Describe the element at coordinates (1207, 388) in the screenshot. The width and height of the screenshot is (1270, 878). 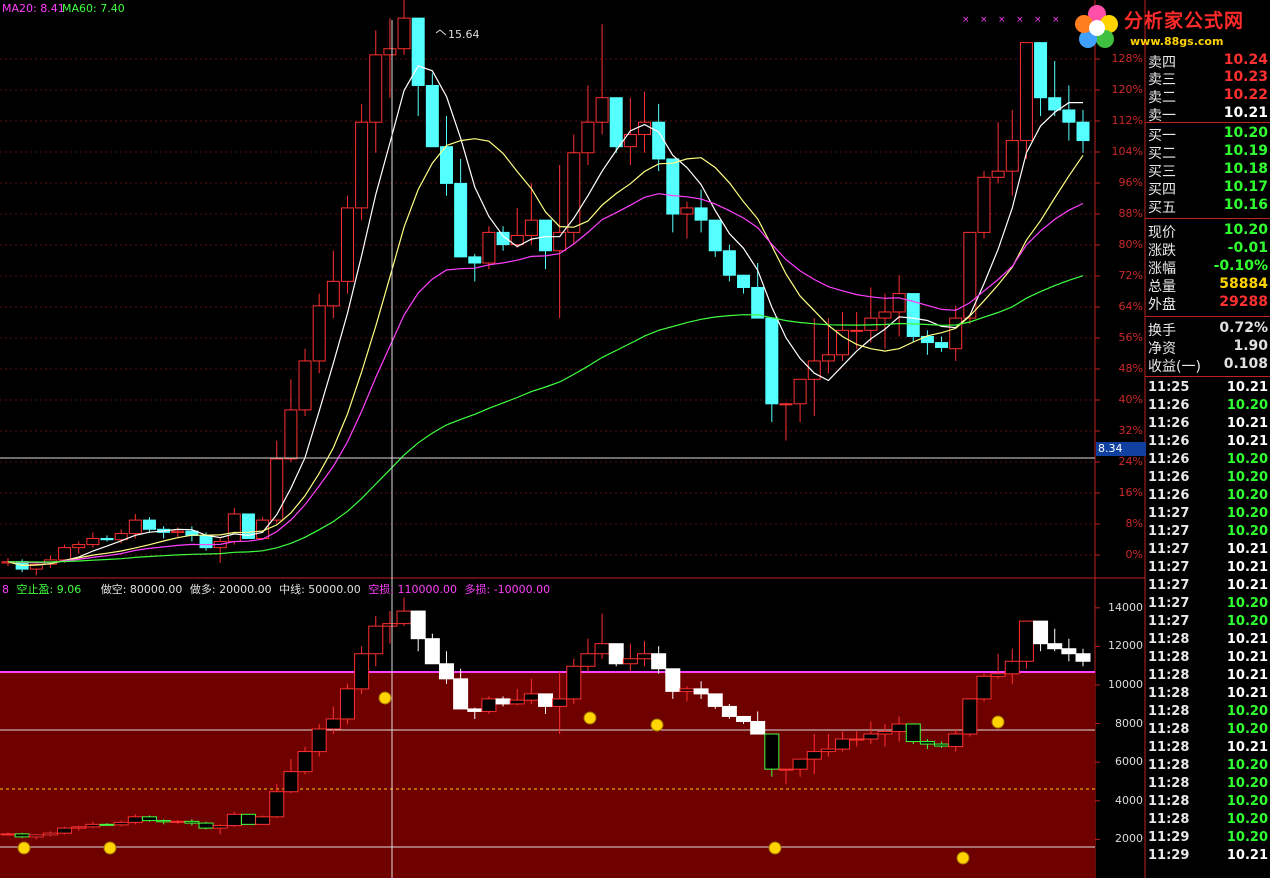
I see `tick-row: 11:25 10.21` at that location.